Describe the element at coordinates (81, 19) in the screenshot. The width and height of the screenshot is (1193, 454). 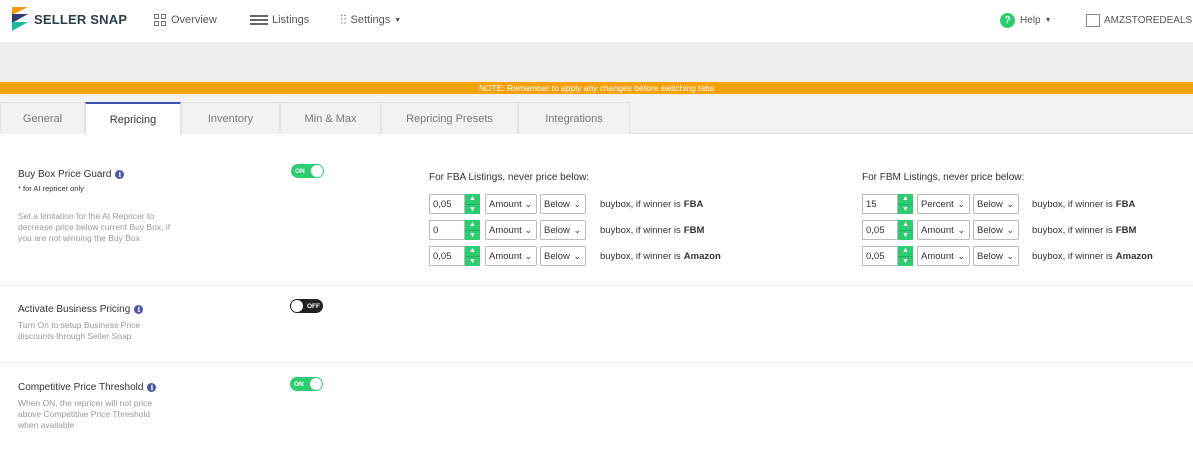
I see `brand-name: SELLER SNAP` at that location.